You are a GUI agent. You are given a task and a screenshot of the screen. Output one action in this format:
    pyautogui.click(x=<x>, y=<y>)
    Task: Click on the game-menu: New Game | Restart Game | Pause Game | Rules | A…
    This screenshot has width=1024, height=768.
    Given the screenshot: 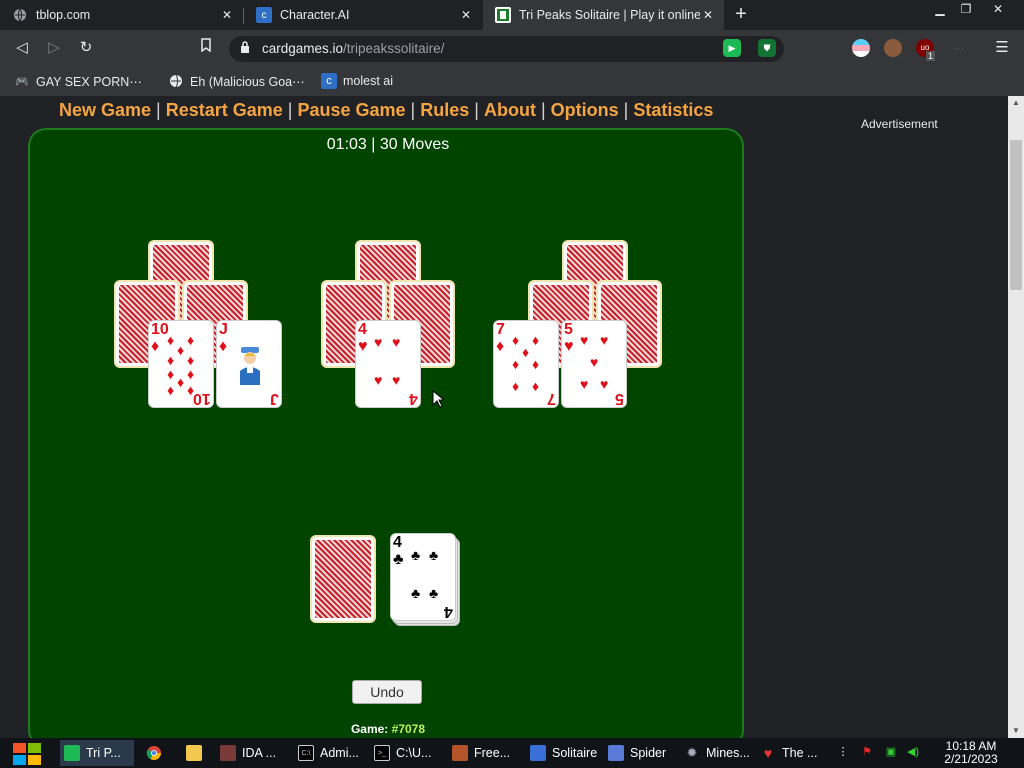 What is the action you would take?
    pyautogui.click(x=386, y=110)
    